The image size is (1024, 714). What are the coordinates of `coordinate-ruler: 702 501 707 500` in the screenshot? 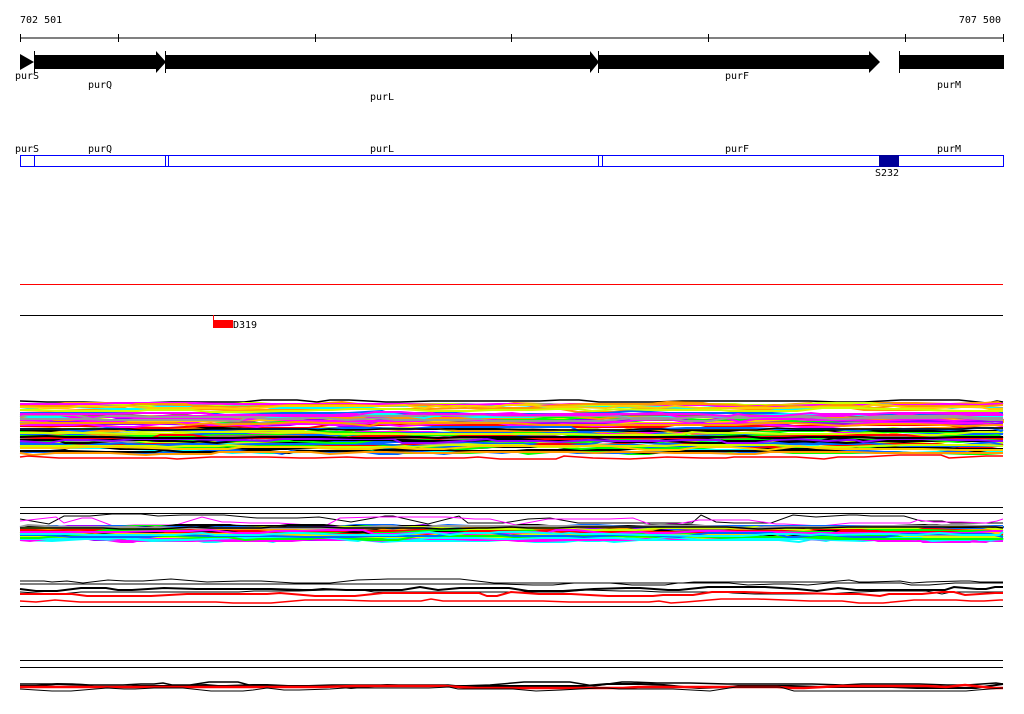 It's located at (512, 28).